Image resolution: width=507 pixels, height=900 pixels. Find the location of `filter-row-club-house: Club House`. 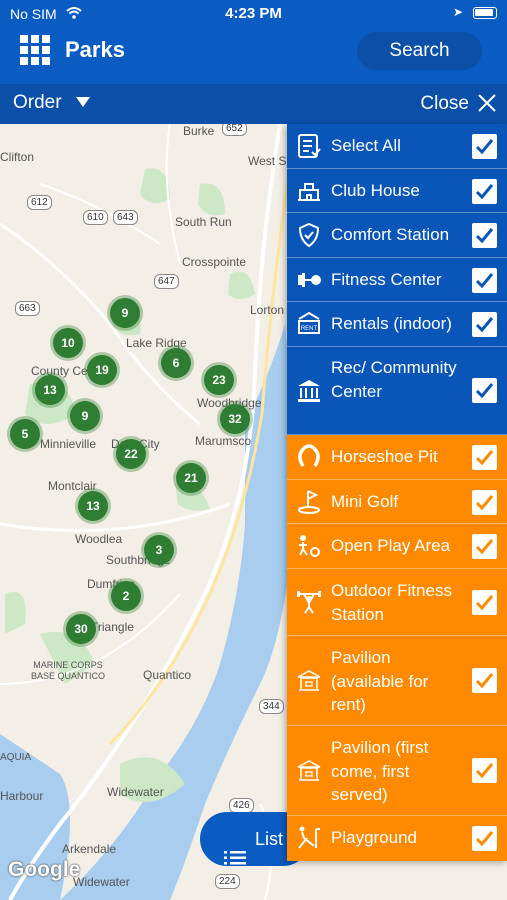

filter-row-club-house: Club House is located at coordinates (397, 191).